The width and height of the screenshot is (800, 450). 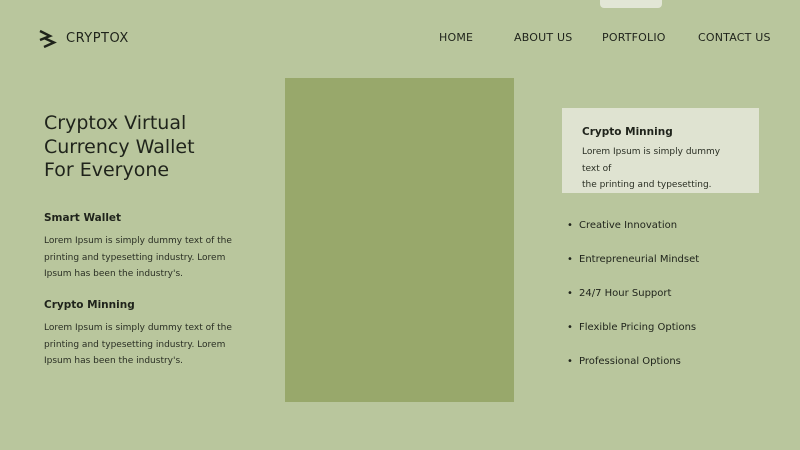 What do you see at coordinates (631, 4) in the screenshot?
I see `top-tab` at bounding box center [631, 4].